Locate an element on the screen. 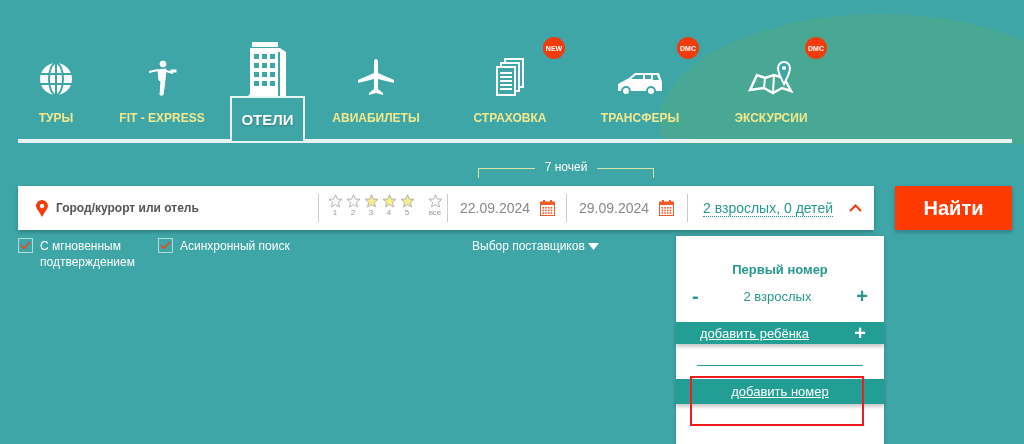 The image size is (1024, 444). nights-count: 7 ночей is located at coordinates (566, 167).